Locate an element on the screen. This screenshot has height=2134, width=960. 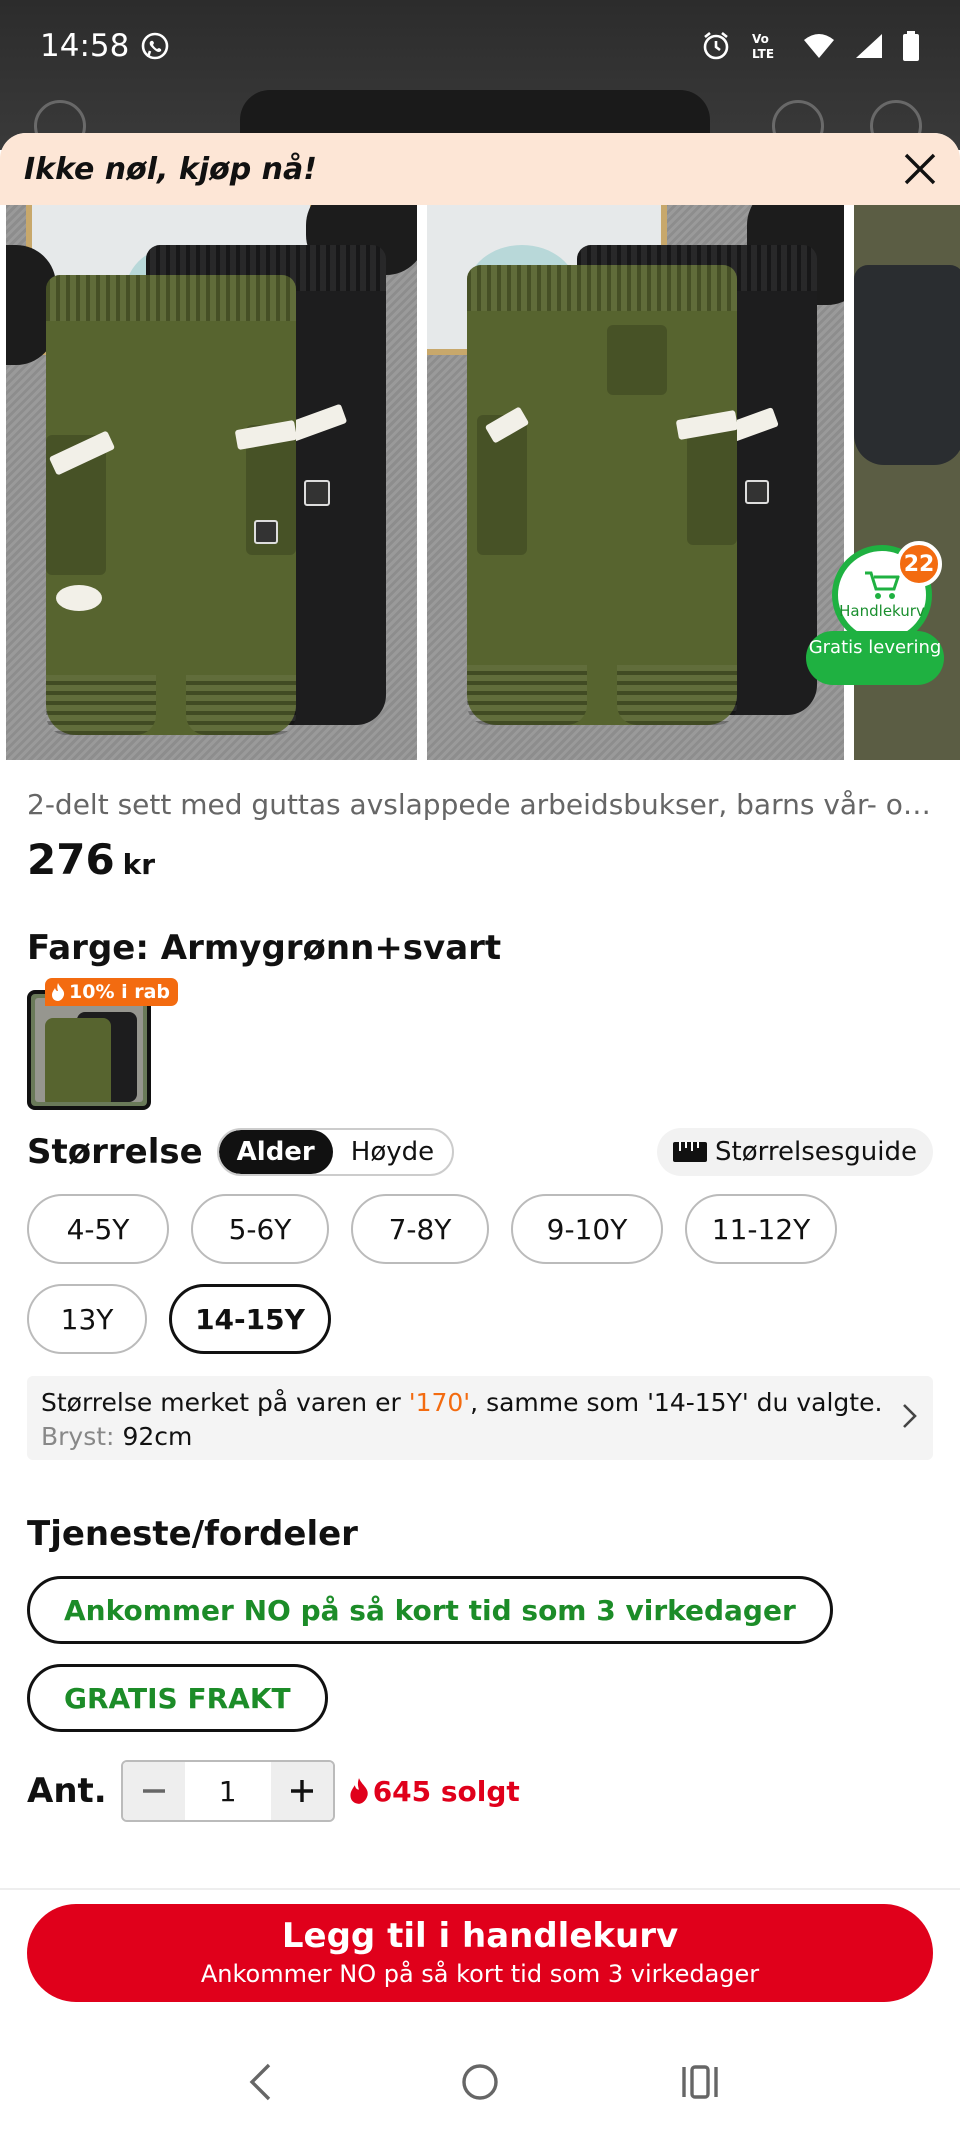
status-bar: 14:58 Vo LTE is located at coordinates (480, 46).